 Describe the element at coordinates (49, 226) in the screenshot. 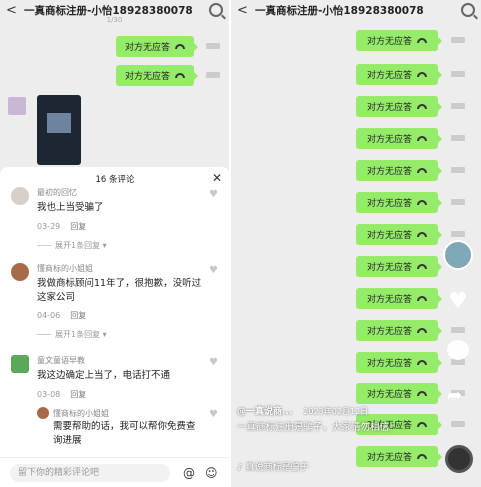

I see `comment-date: 03-29` at that location.